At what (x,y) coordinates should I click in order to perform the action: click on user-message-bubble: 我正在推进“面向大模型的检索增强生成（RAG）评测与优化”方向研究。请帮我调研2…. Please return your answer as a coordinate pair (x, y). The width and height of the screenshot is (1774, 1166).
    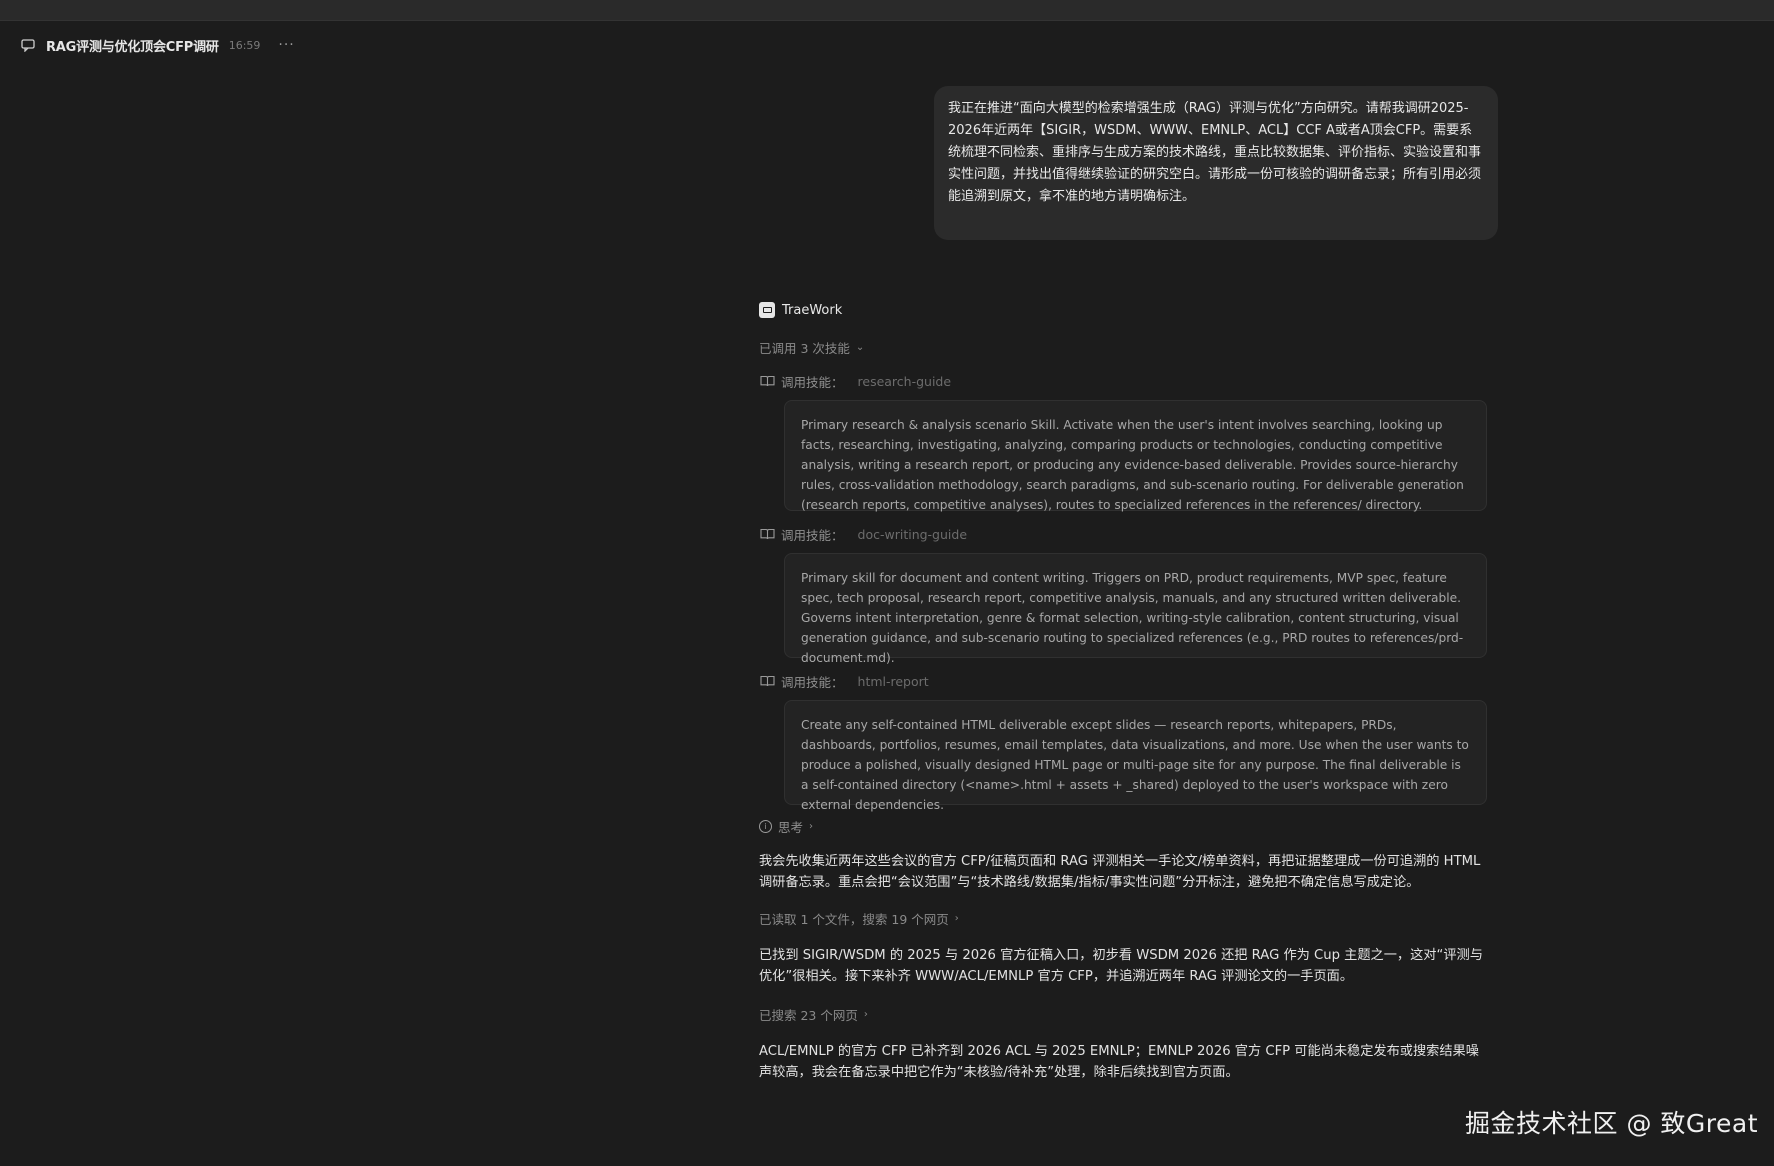
    Looking at the image, I should click on (1216, 163).